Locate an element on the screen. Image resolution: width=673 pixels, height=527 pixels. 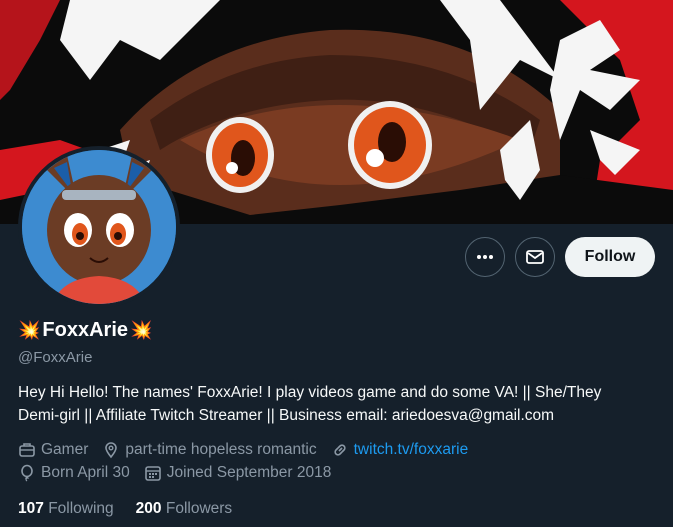
follow-button: Follow is located at coordinates (610, 257).